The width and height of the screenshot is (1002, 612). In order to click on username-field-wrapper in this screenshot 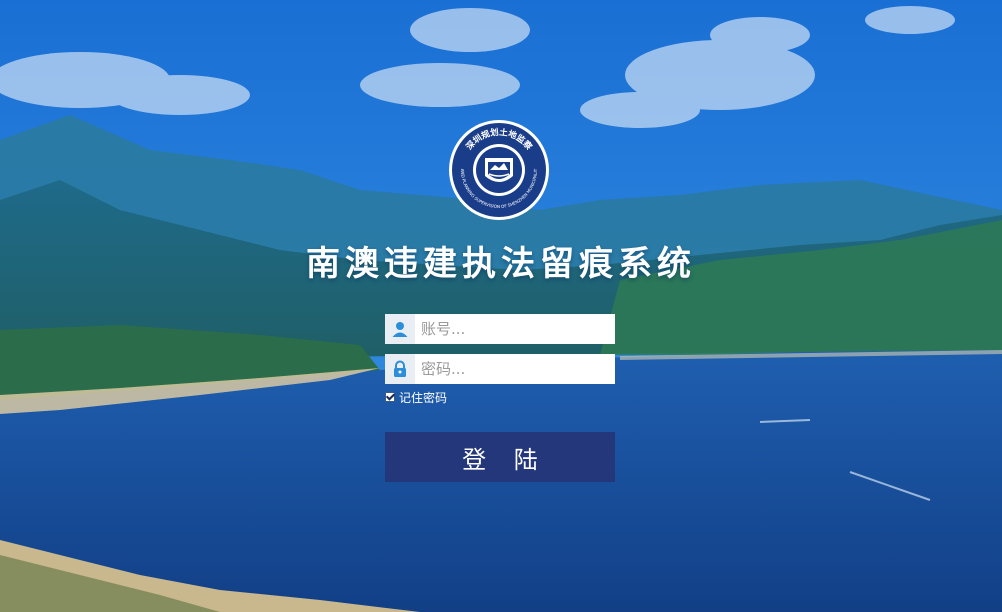, I will do `click(501, 329)`.